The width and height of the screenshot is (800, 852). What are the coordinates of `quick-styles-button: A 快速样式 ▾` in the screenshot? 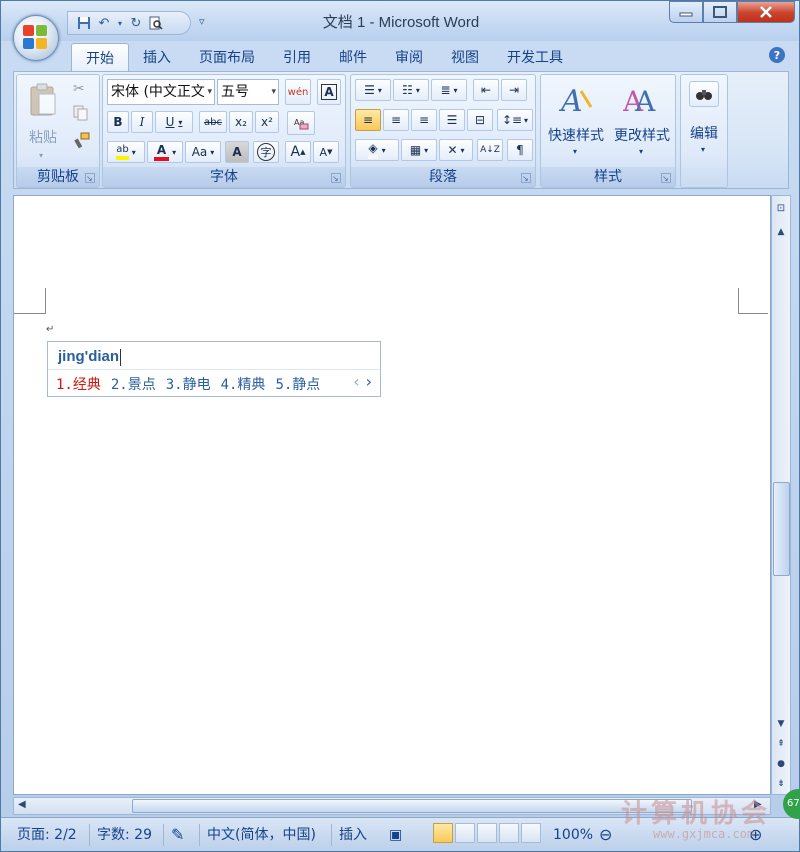 It's located at (576, 120).